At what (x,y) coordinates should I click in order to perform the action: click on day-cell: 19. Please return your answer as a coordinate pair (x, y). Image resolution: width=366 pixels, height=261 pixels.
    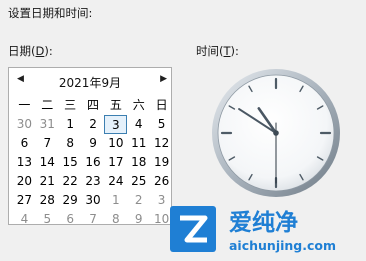
    Looking at the image, I should click on (161, 162).